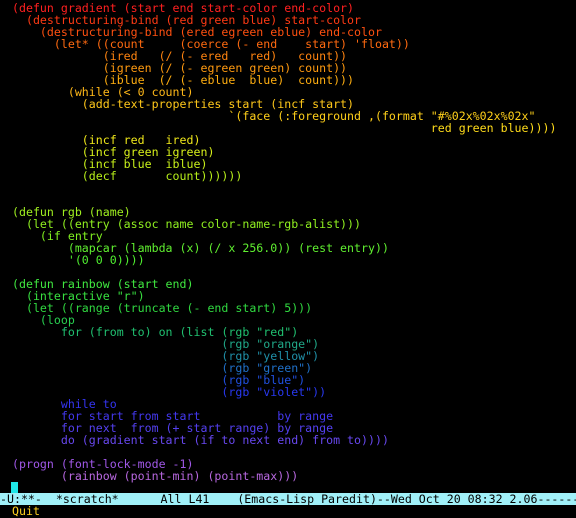 The image size is (576, 518). Describe the element at coordinates (155, 476) in the screenshot. I see `code-line: (rainbow (point-min) (point-max)))` at that location.